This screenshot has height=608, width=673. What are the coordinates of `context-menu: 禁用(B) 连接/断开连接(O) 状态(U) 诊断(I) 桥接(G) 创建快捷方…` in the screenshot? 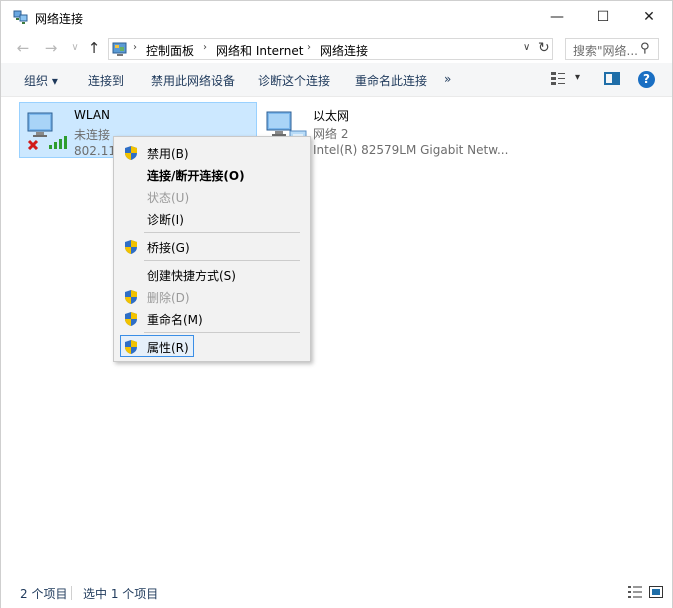 It's located at (212, 249).